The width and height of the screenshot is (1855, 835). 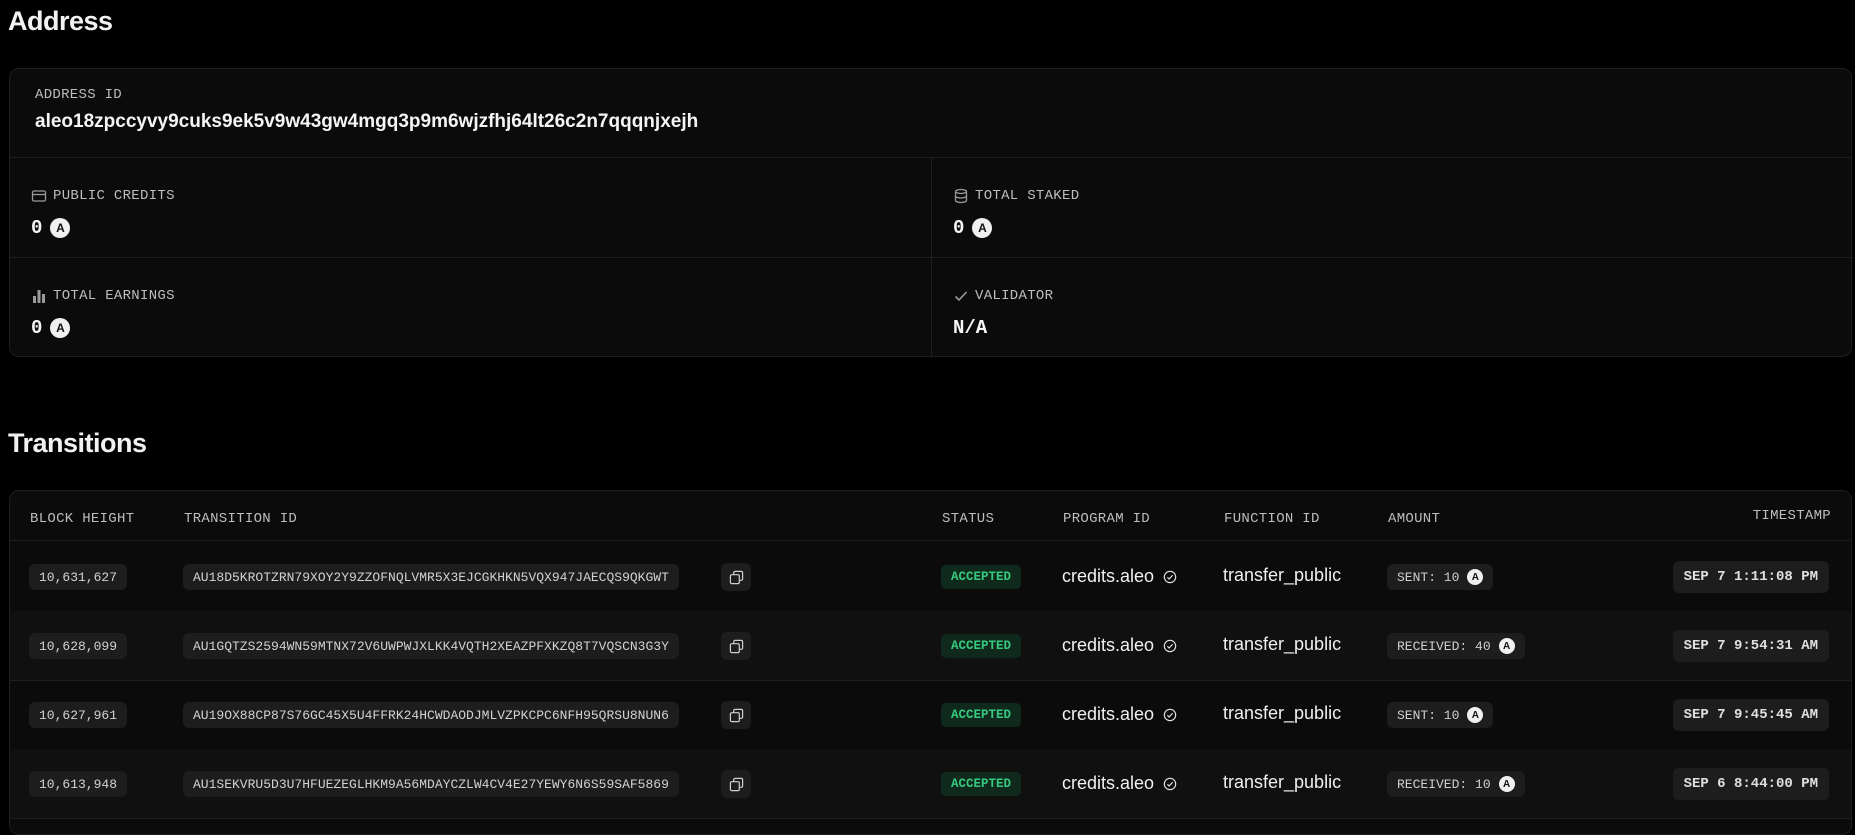 What do you see at coordinates (39, 296) in the screenshot?
I see `bar-chart-icon` at bounding box center [39, 296].